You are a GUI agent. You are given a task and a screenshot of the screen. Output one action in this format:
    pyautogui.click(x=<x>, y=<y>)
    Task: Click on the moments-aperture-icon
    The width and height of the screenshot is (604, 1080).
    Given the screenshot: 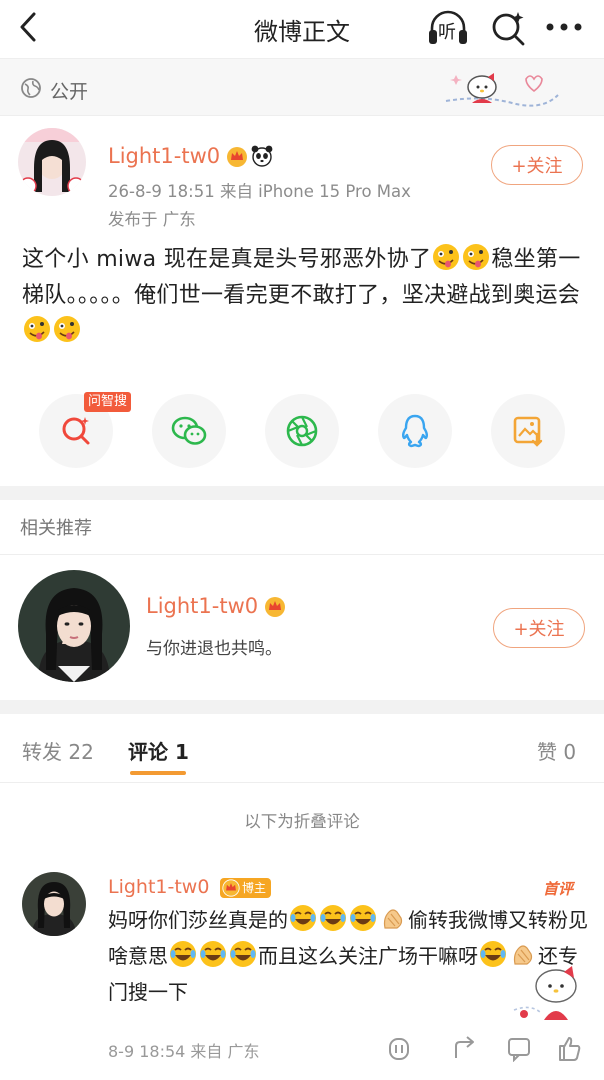 What is the action you would take?
    pyautogui.click(x=302, y=431)
    